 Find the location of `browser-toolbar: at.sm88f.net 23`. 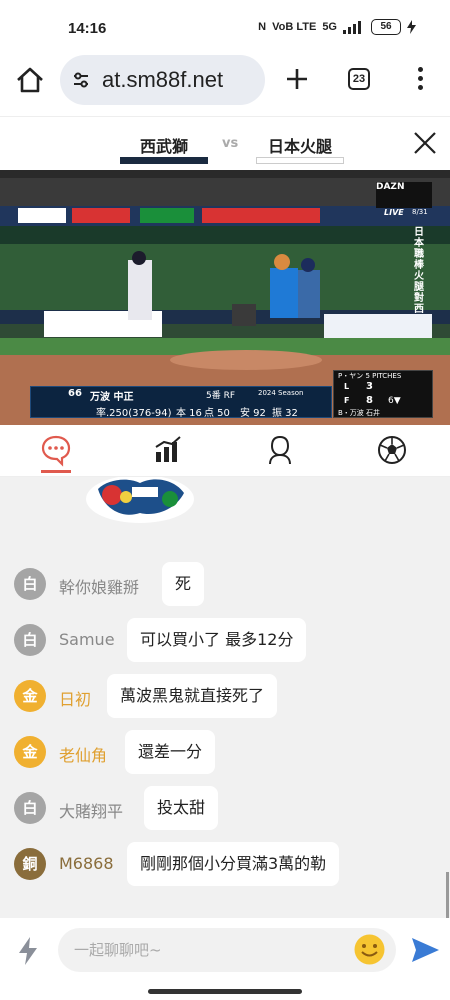

browser-toolbar: at.sm88f.net 23 is located at coordinates (225, 80).